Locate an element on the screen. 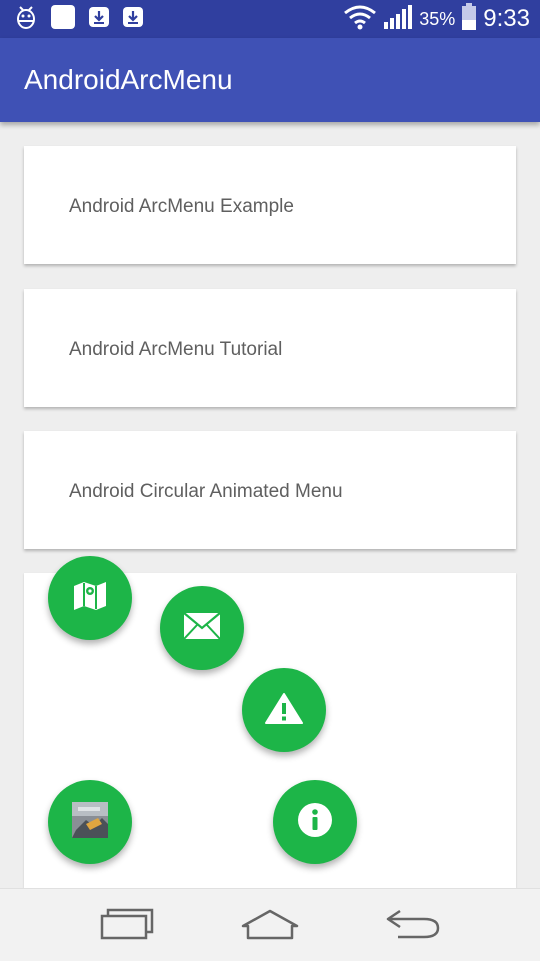 Image resolution: width=540 pixels, height=961 pixels. signal-icon is located at coordinates (398, 19).